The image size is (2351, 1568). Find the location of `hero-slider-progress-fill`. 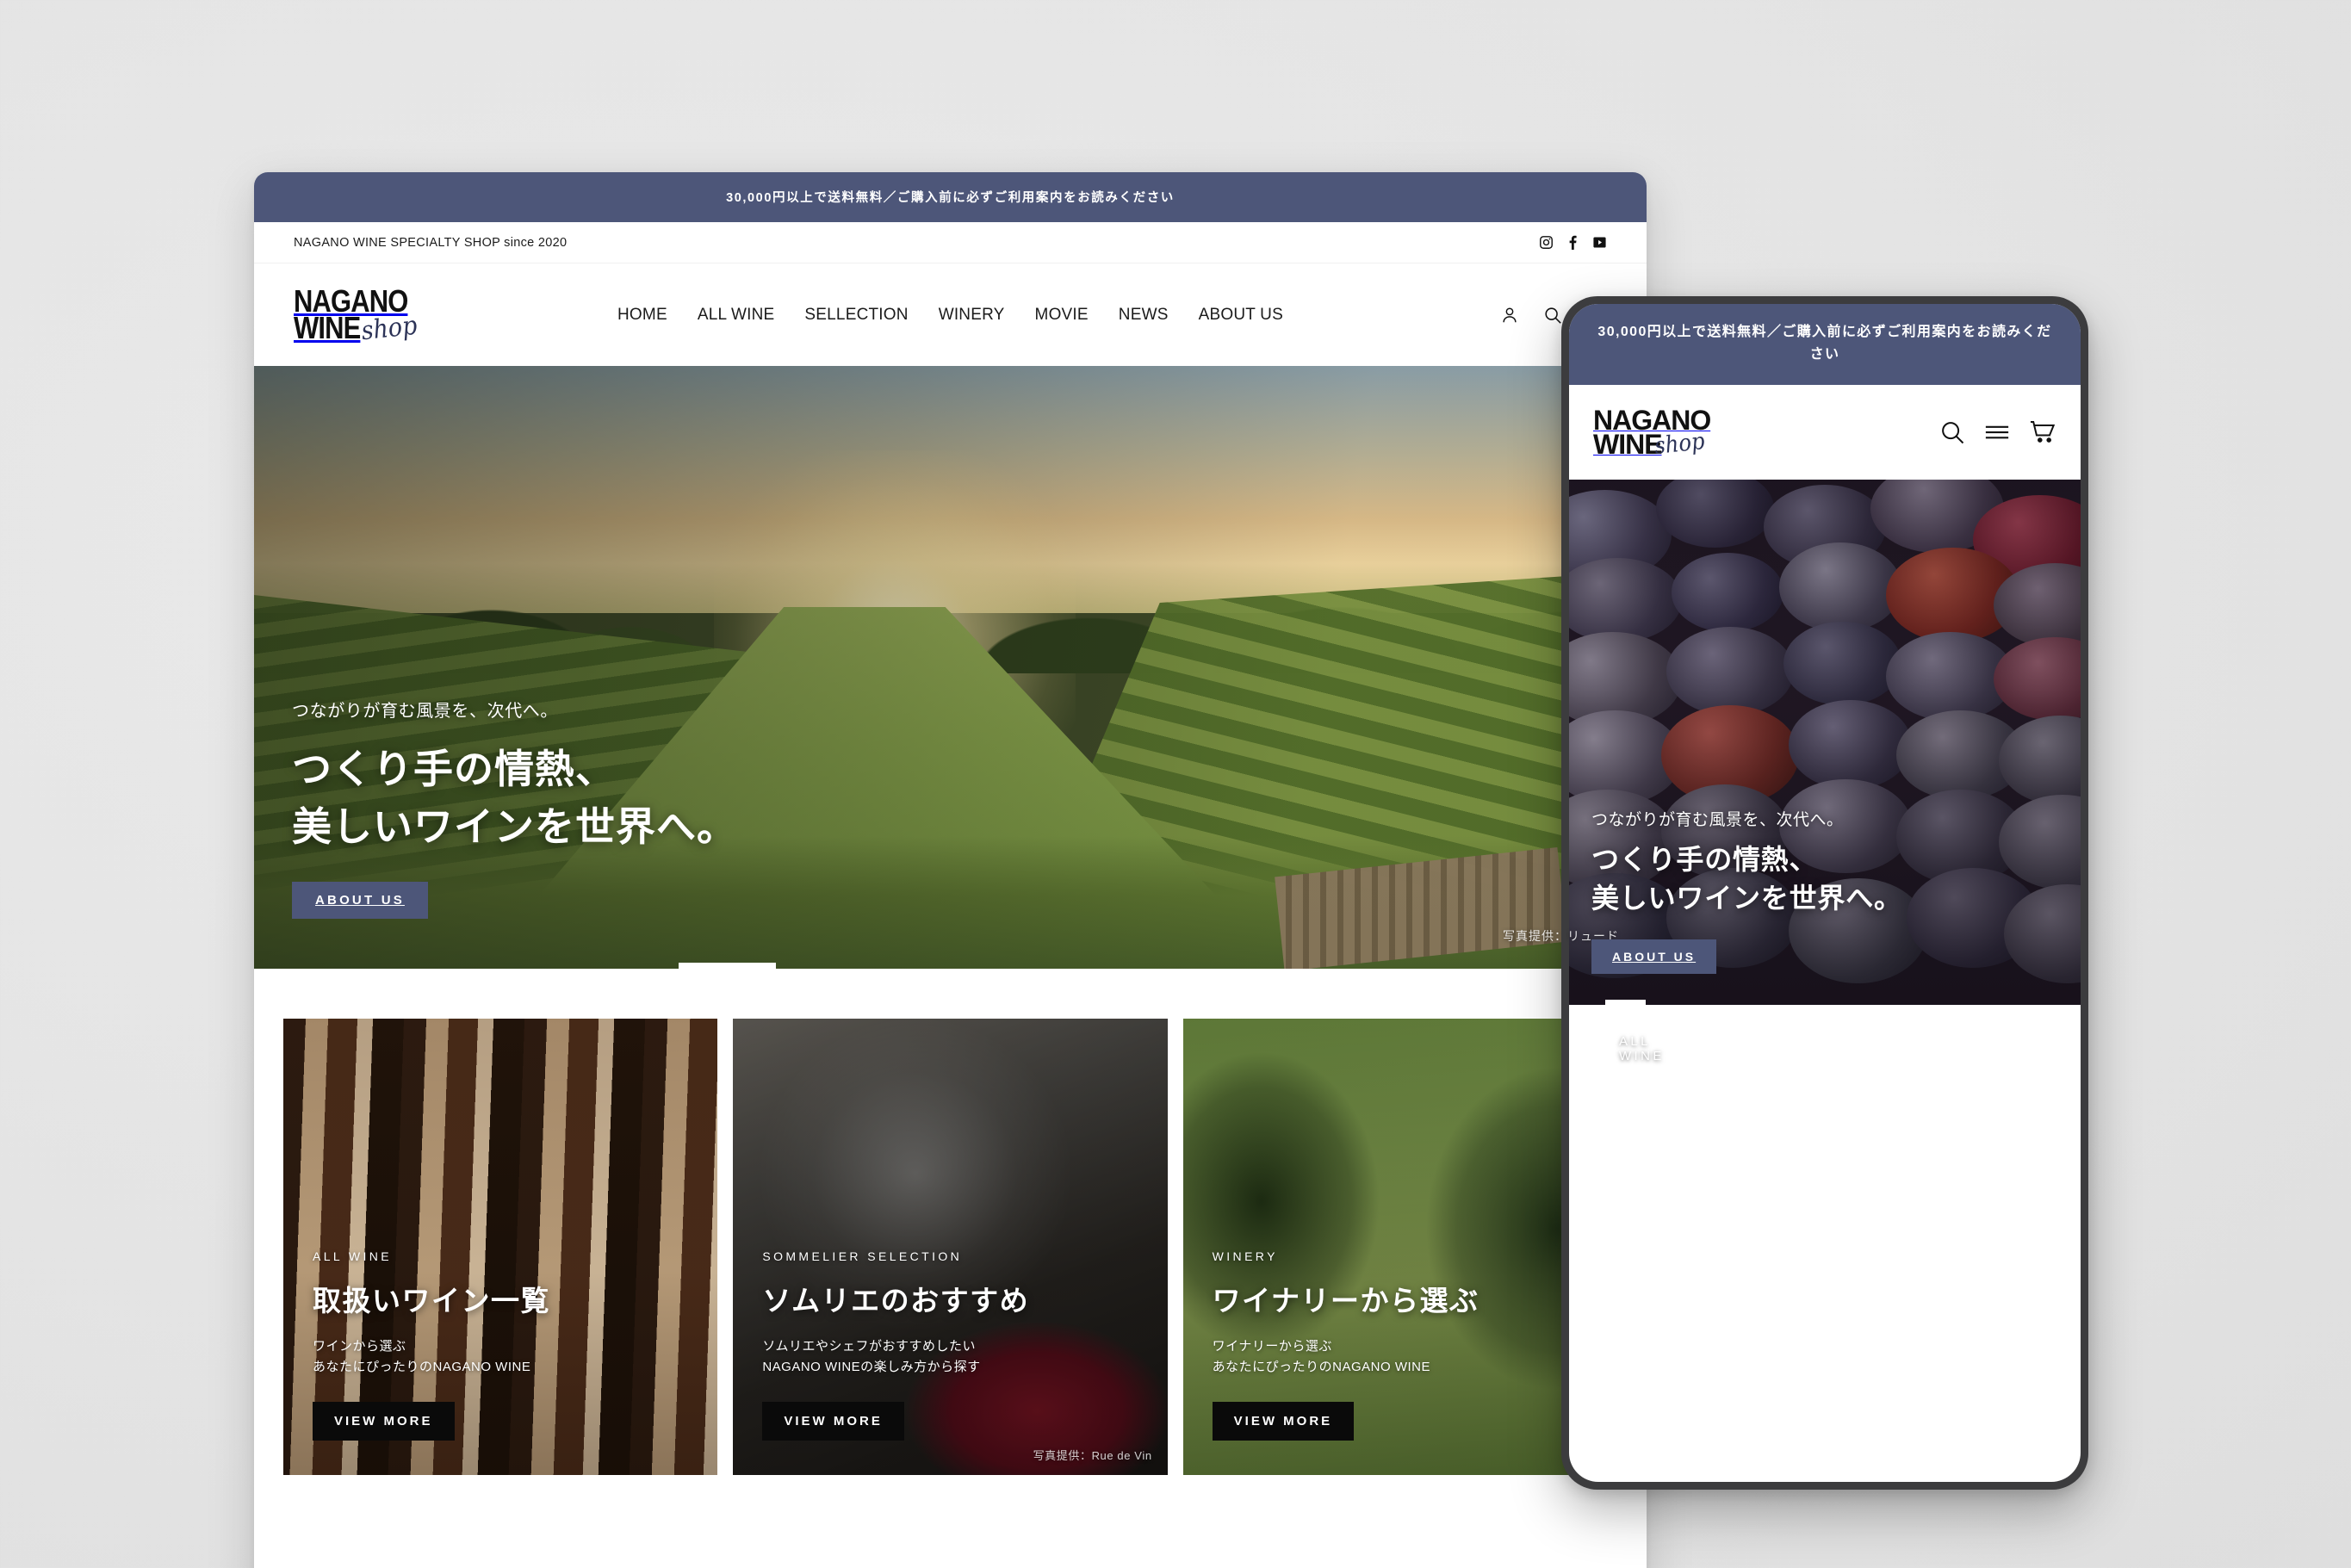

hero-slider-progress-fill is located at coordinates (728, 966).